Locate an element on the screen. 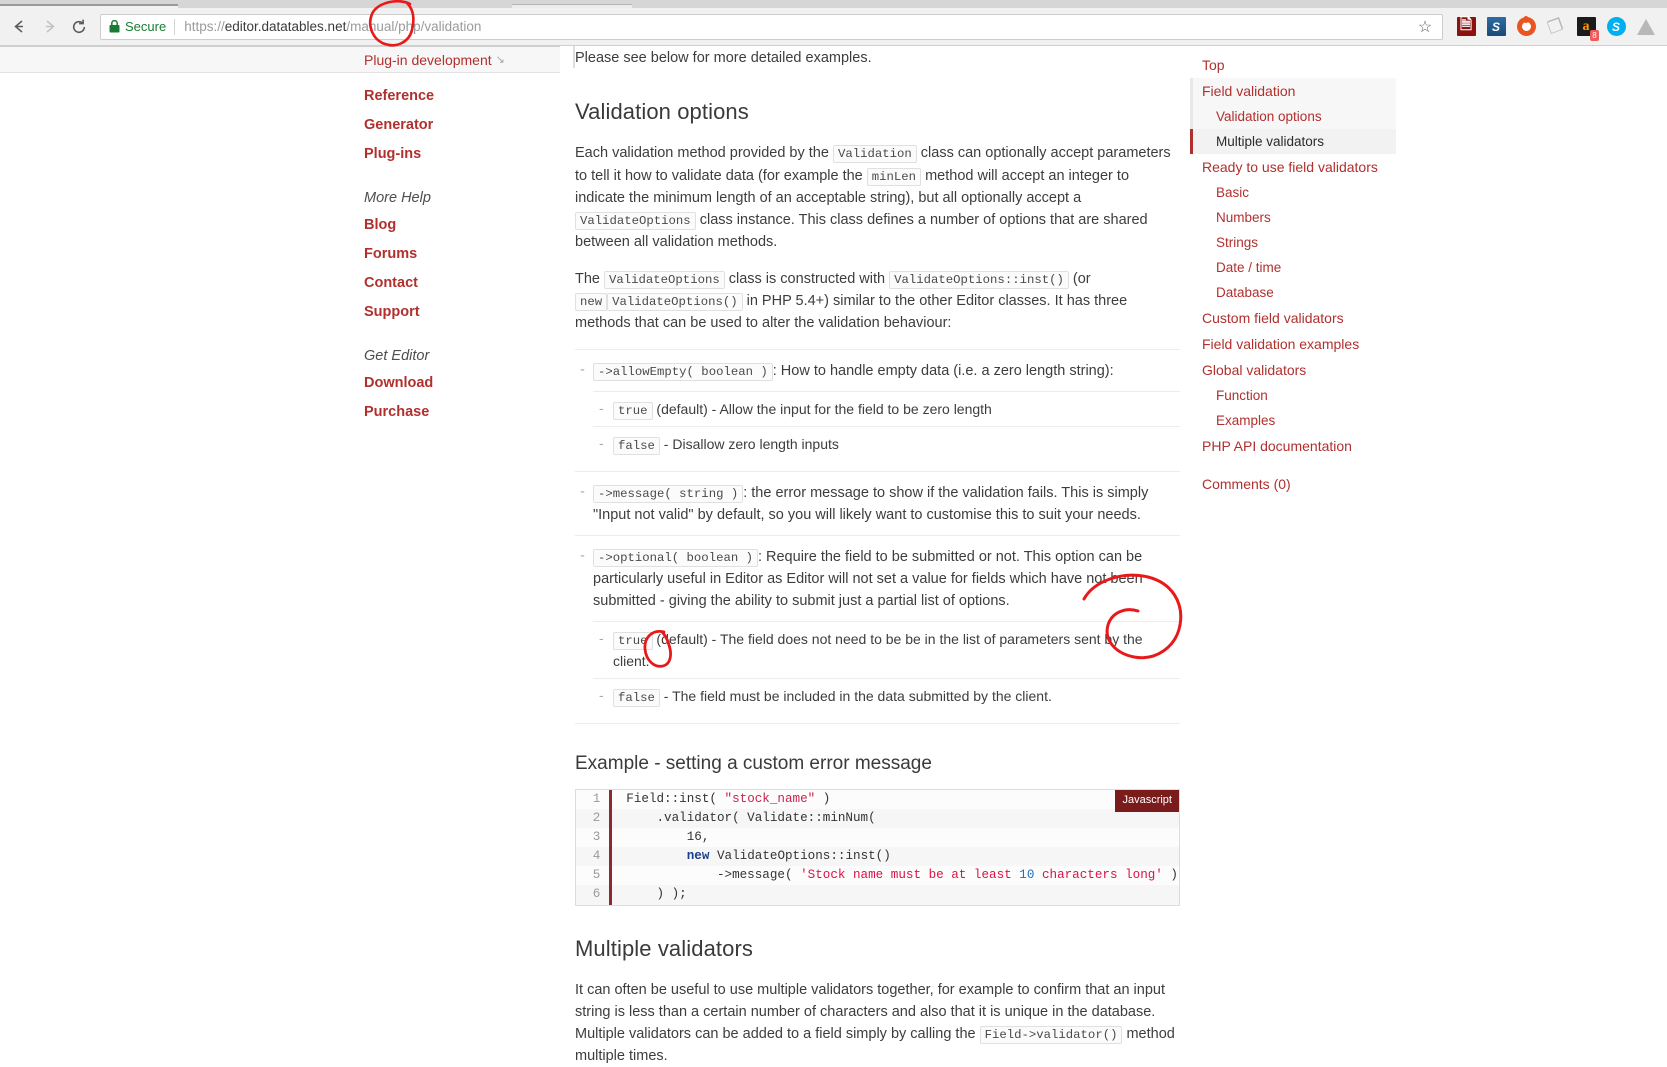 Image resolution: width=1667 pixels, height=1067 pixels. back-button is located at coordinates (19, 27).